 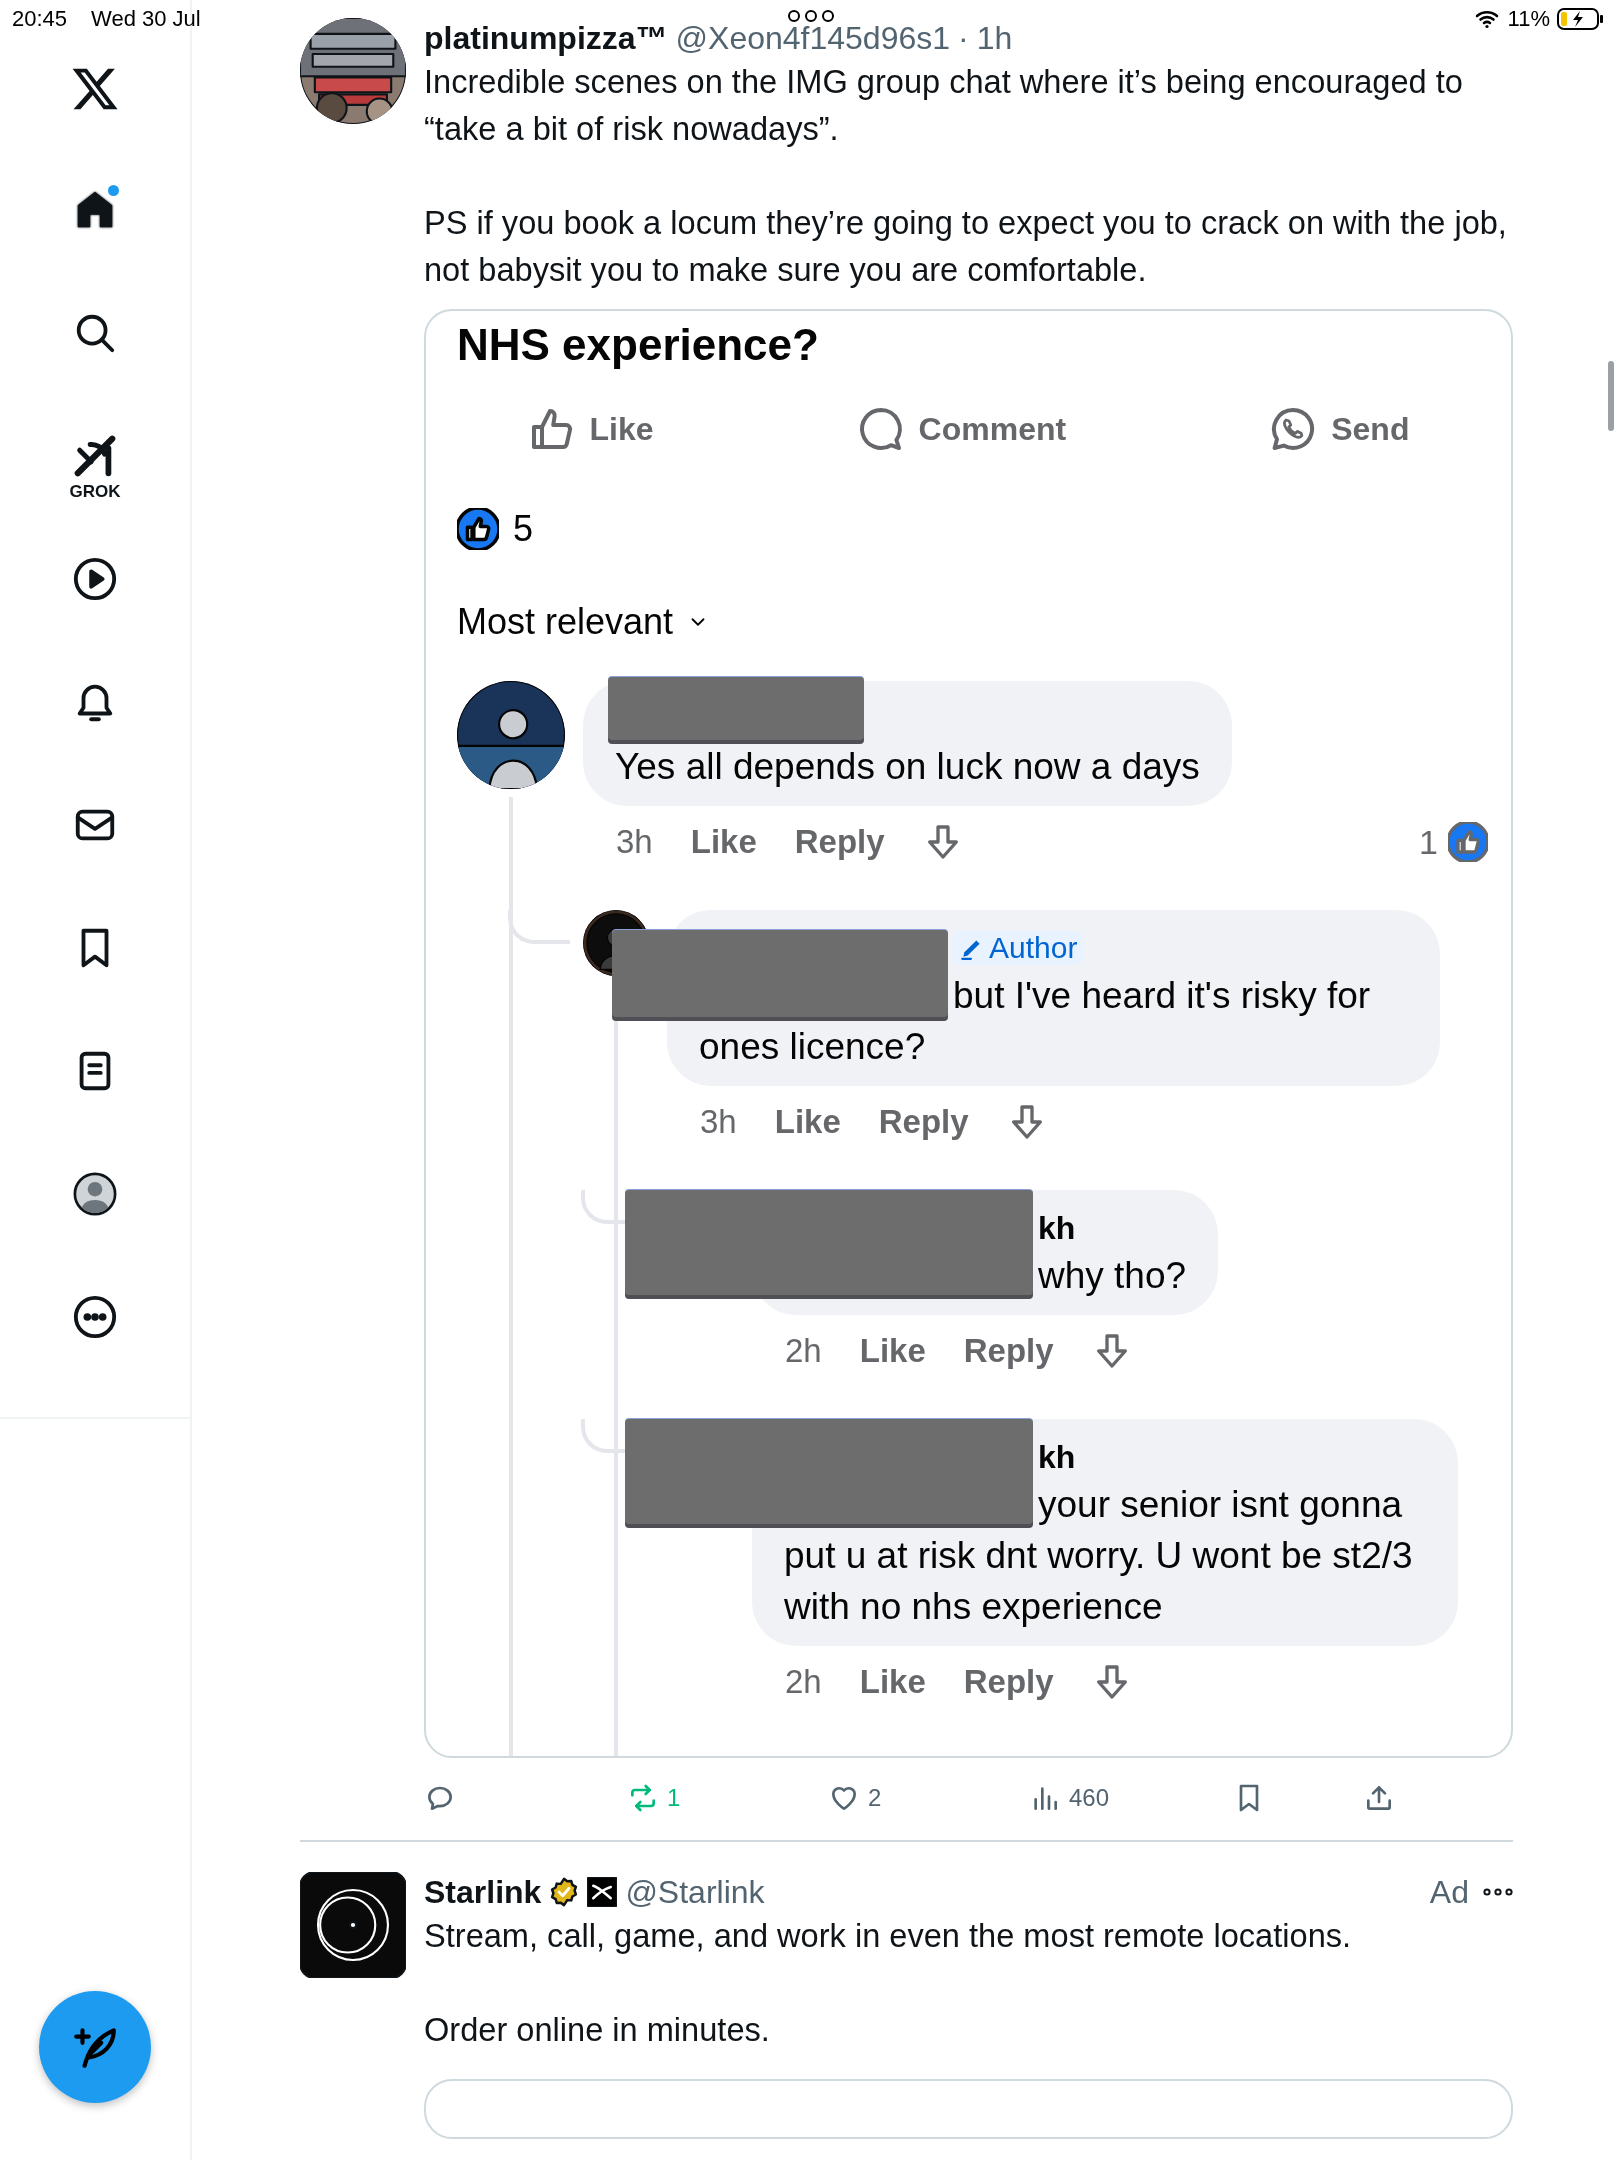 I want to click on play-icon, so click(x=95, y=579).